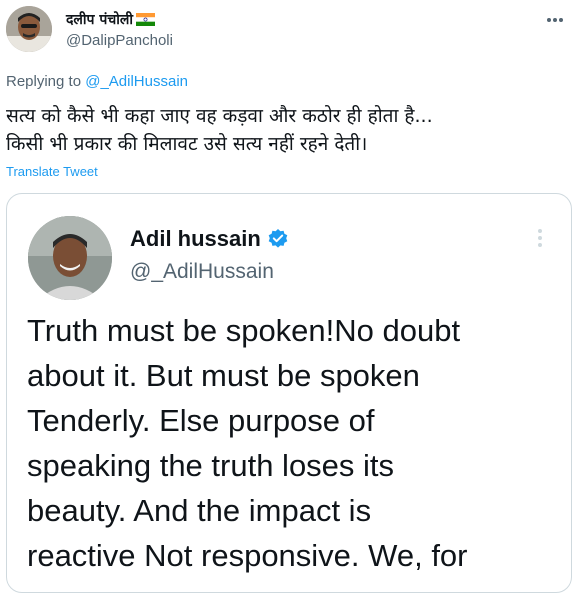 The width and height of the screenshot is (577, 593). I want to click on quoted-text-line: about it. But must be spoken, so click(223, 375).